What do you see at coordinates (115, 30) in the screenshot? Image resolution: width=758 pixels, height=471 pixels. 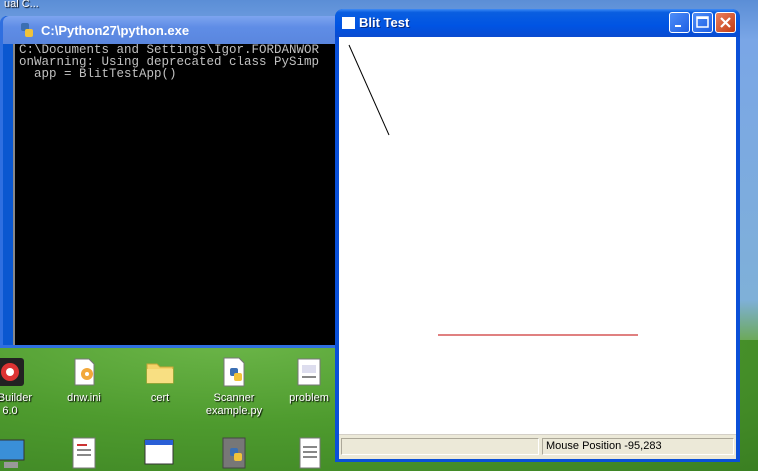 I see `console-title: C:\Python27\python.exe` at bounding box center [115, 30].